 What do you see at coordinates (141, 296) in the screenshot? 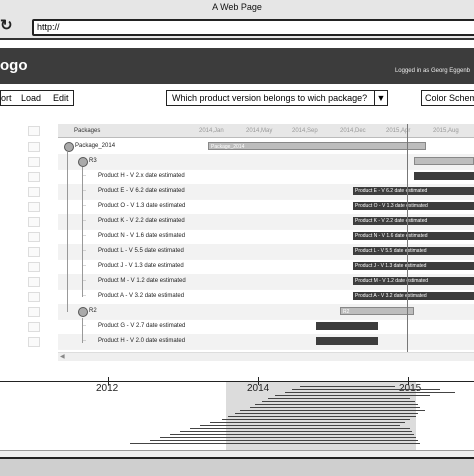
I see `gantt-row-label: Product A - V 3.2 date estimated` at bounding box center [141, 296].